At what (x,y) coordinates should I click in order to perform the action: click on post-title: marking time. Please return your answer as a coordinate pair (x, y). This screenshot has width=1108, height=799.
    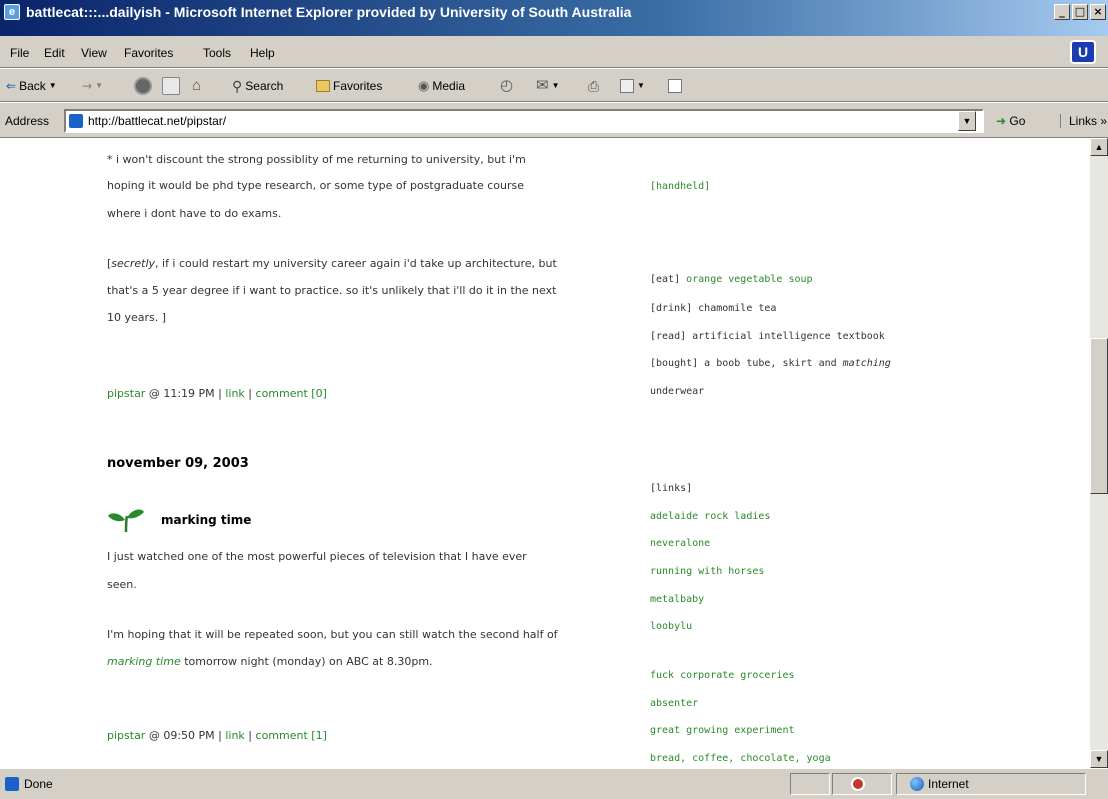
    Looking at the image, I should click on (206, 520).